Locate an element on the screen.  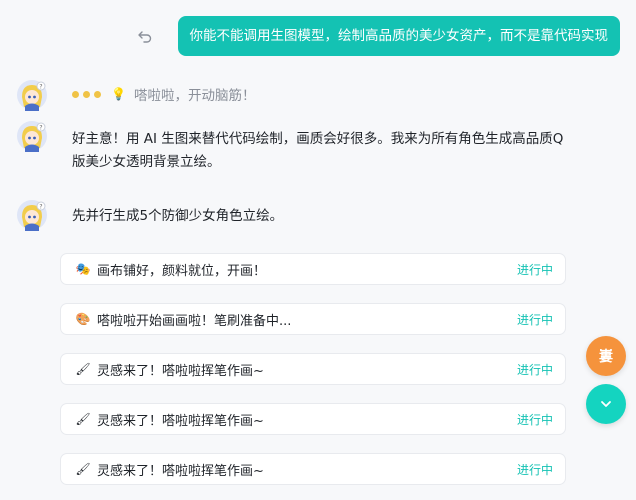
user-message-bubble: 你能不能调用生图模型，绘制高品质的美少女资产，而不是靠代码实现 is located at coordinates (398, 36).